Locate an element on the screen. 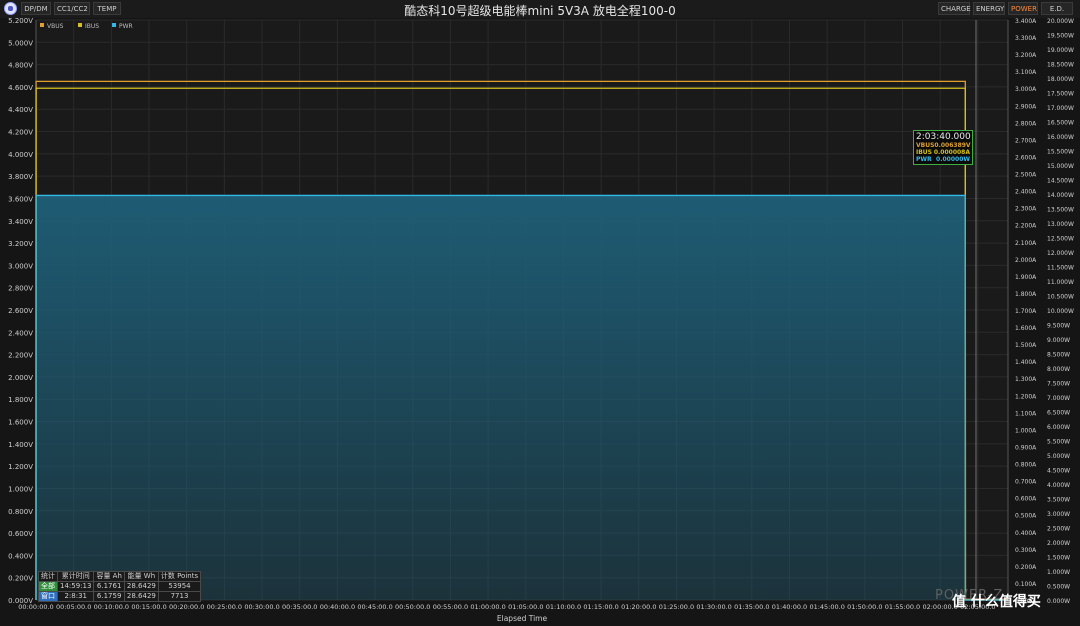 The width and height of the screenshot is (1080, 626). tooltip-time: 2:03:40.000 is located at coordinates (943, 137).